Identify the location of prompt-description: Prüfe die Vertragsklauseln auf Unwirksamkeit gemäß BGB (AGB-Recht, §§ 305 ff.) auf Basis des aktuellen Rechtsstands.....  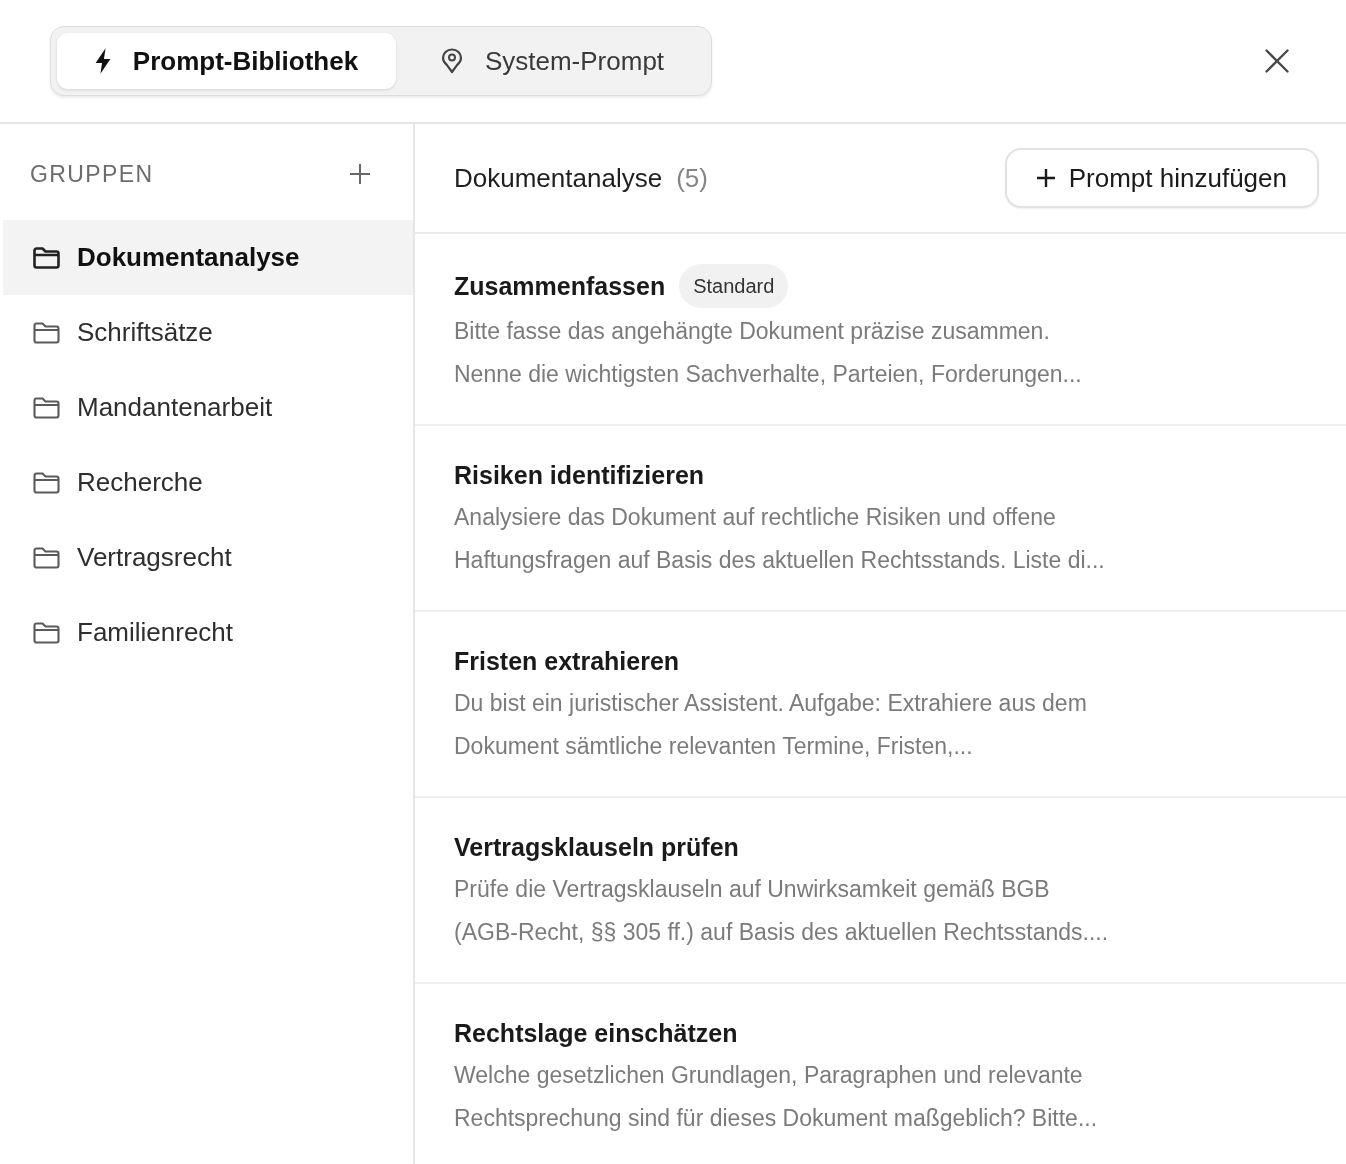
(782, 911).